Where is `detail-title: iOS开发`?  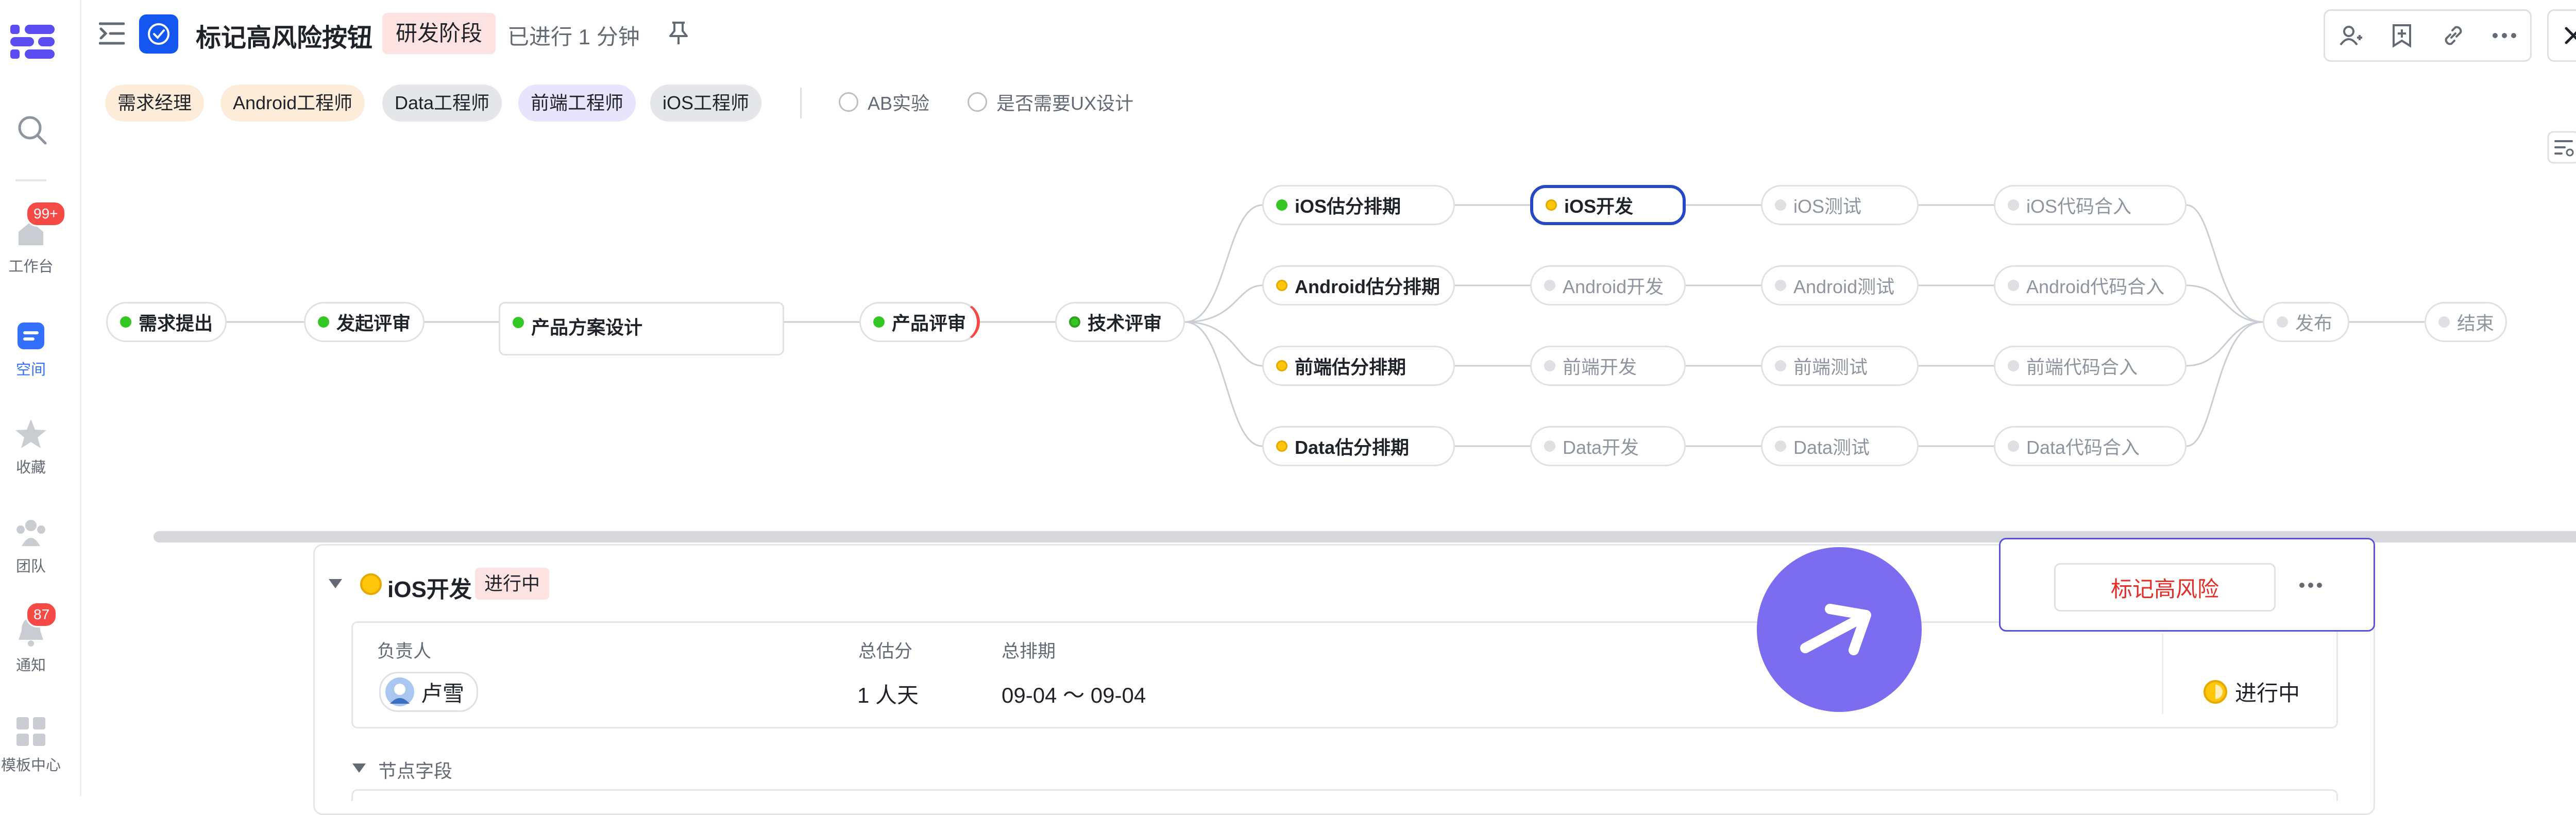
detail-title: iOS开发 is located at coordinates (429, 589).